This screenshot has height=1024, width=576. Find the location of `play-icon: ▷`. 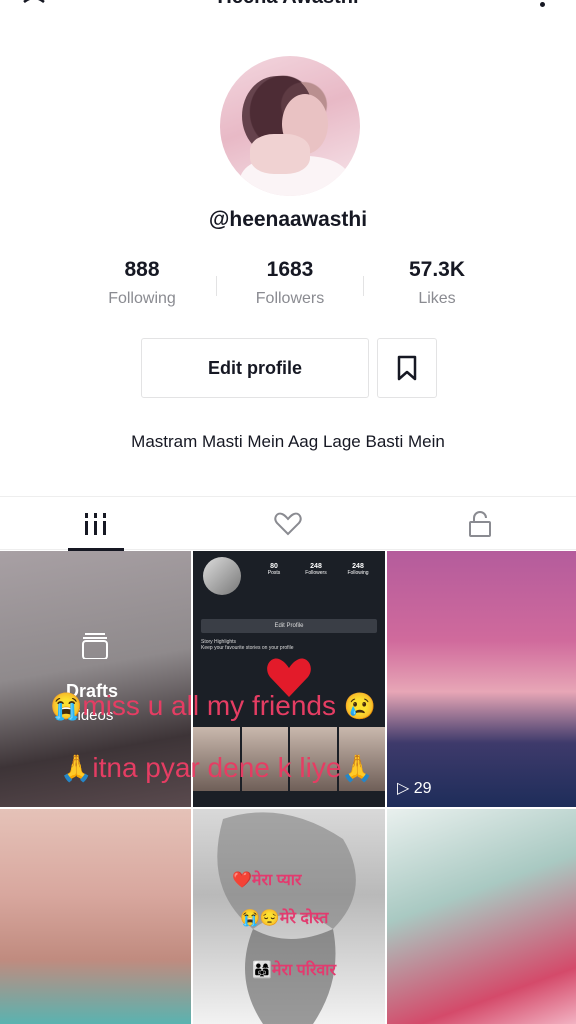

play-icon: ▷ is located at coordinates (403, 788).